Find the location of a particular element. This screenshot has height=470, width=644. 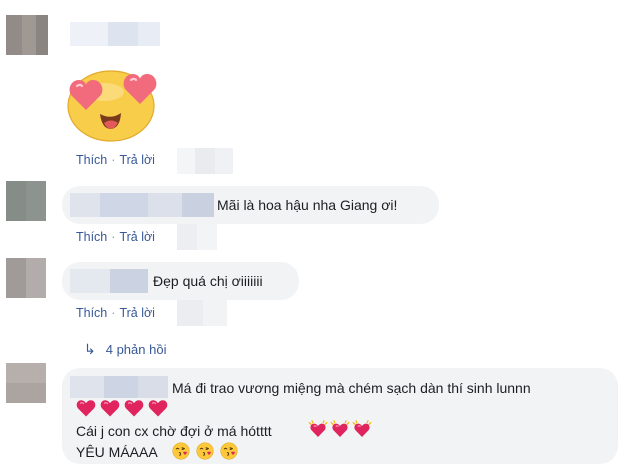

reply-arrow-icon: ↳ is located at coordinates (90, 349).